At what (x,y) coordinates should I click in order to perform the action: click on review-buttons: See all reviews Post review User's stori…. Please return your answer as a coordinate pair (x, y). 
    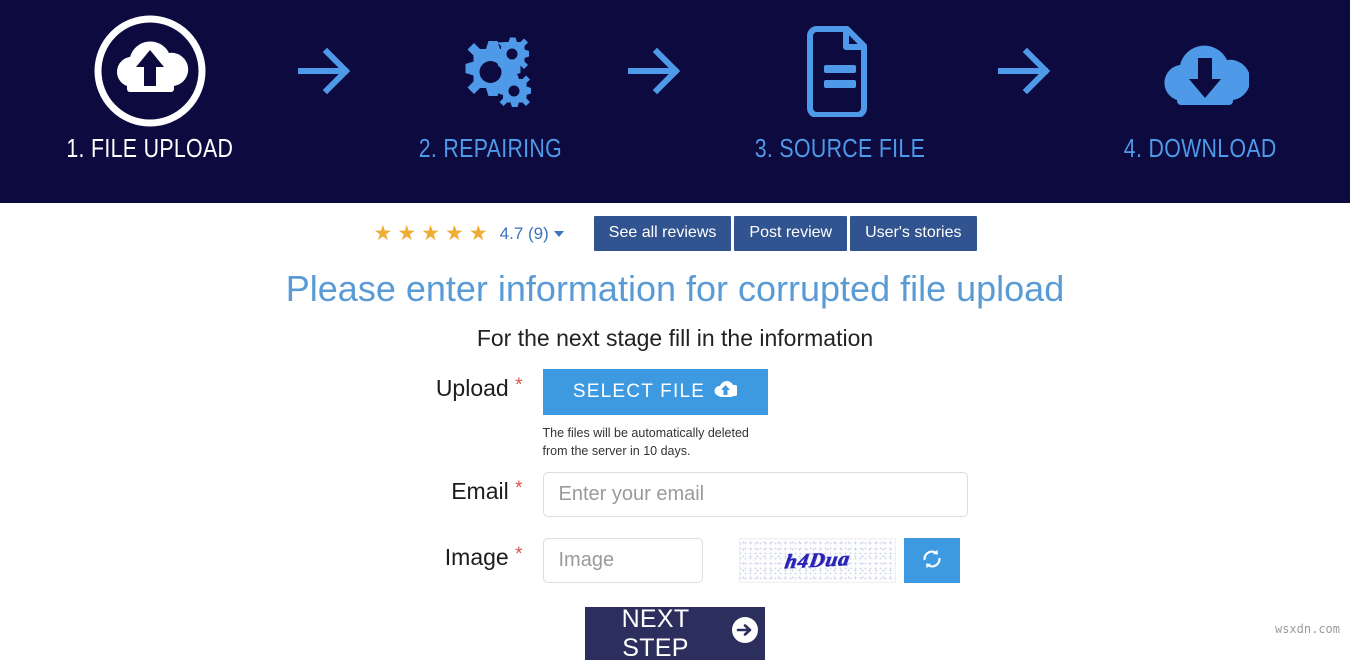
    Looking at the image, I should click on (785, 233).